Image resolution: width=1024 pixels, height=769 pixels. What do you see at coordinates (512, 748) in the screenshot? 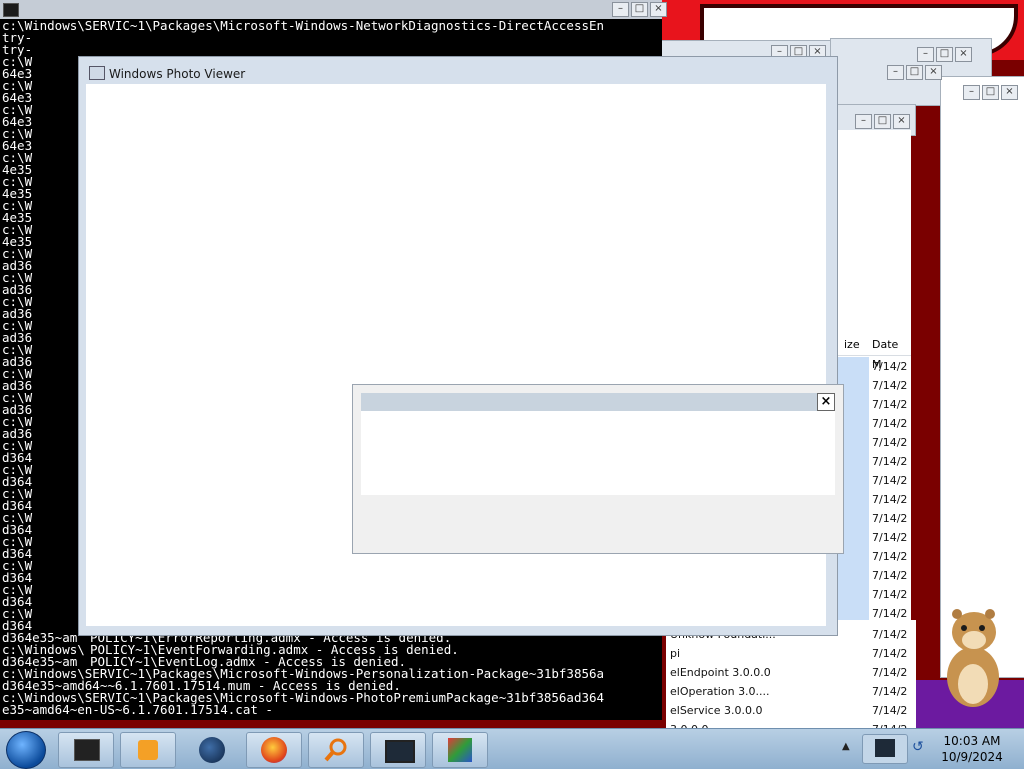
I see `taskbar: ▲ ↺ 10:03 AM 10/9/2024` at bounding box center [512, 748].